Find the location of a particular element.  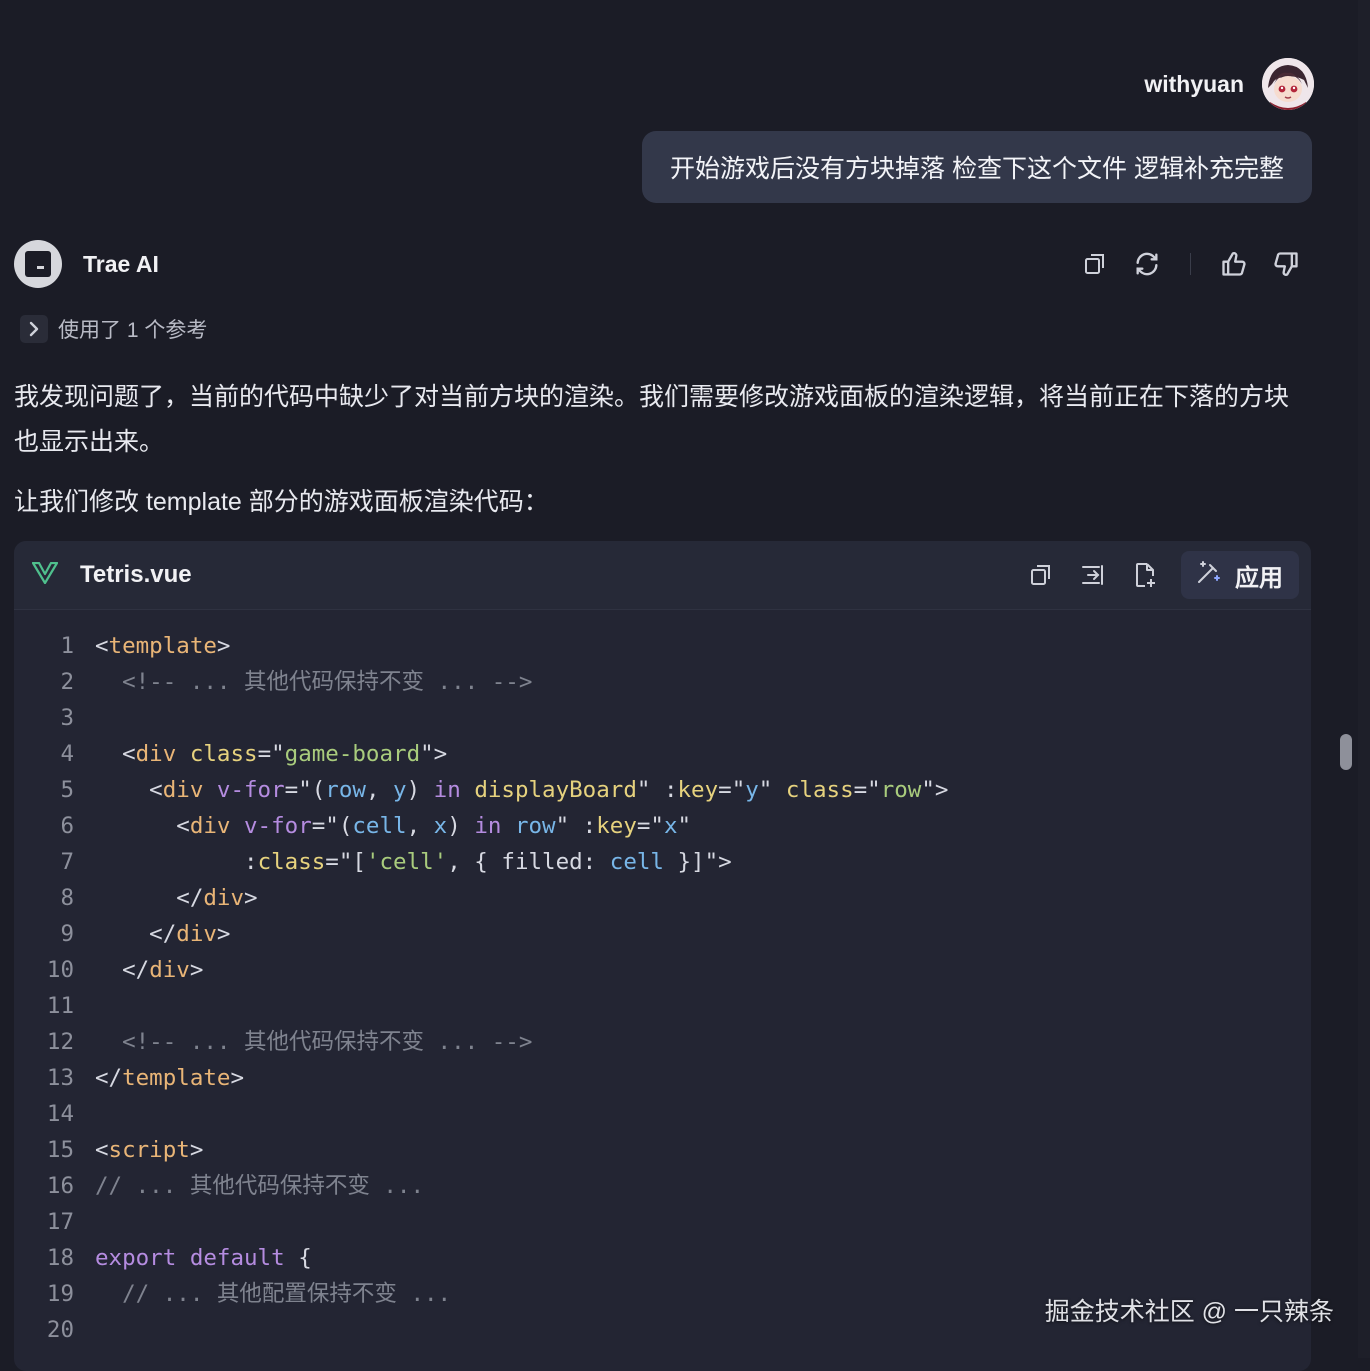

references-toggle: 使用了 1 个参考 is located at coordinates (113, 329).